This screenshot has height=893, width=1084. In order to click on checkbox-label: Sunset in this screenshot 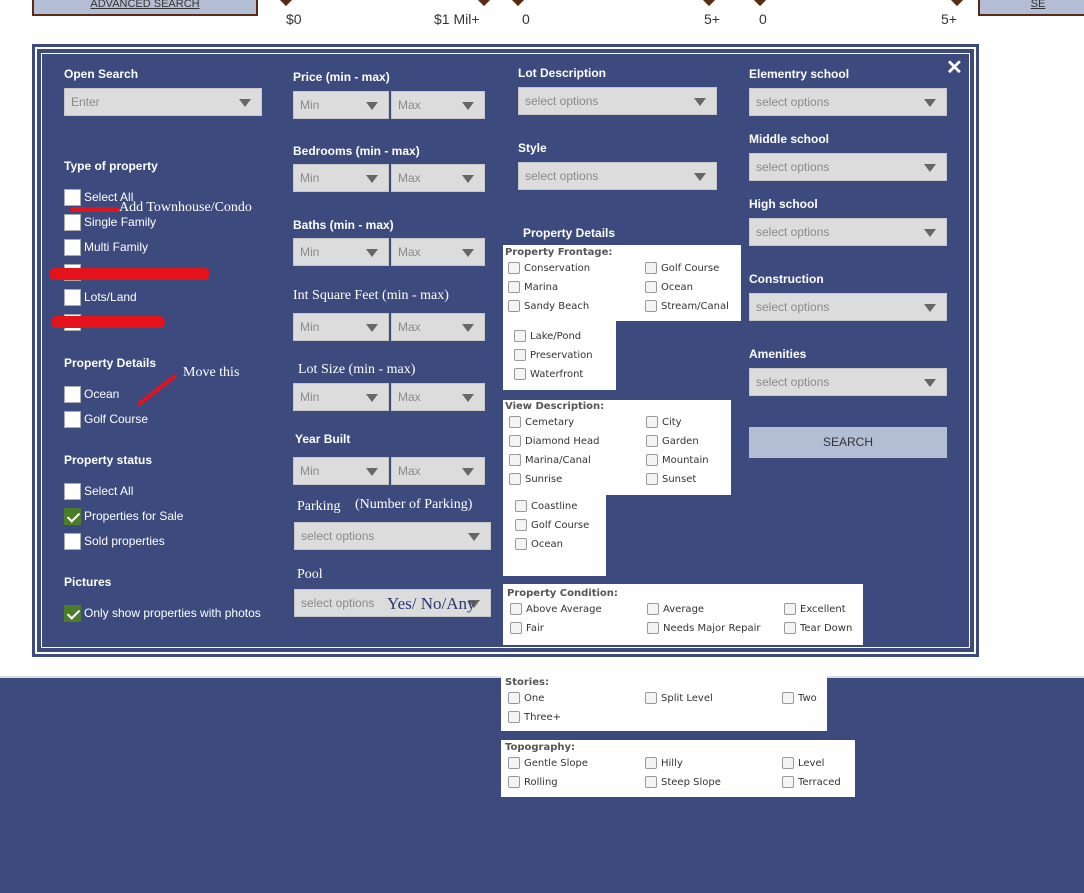, I will do `click(679, 479)`.